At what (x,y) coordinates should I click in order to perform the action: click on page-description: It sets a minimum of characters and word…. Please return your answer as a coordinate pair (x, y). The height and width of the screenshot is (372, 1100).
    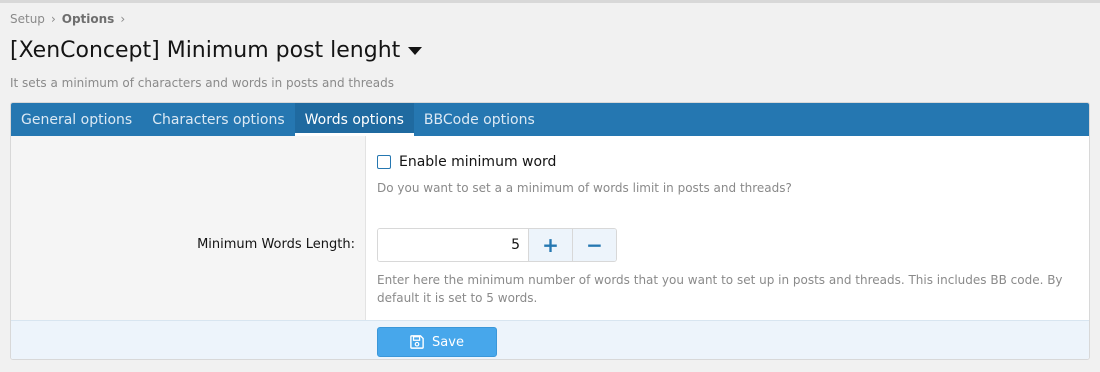
    Looking at the image, I should click on (202, 83).